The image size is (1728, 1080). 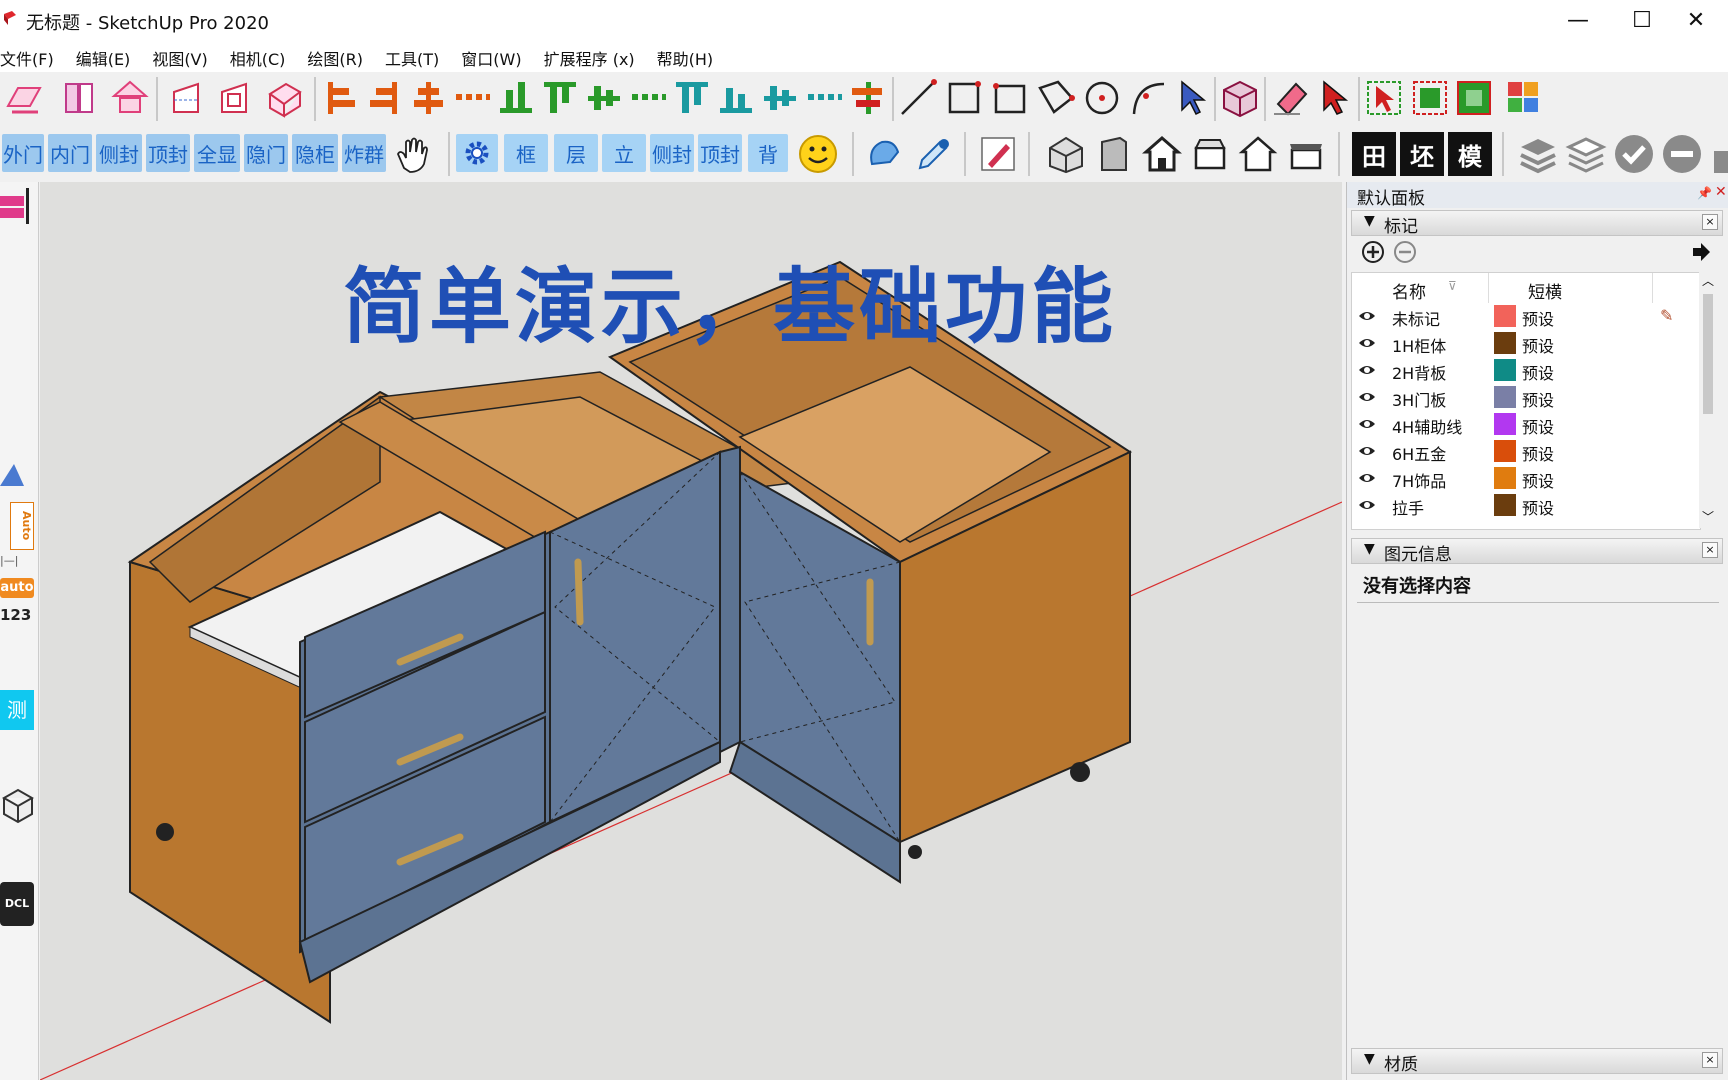 I want to click on polygon-rect-icon, so click(x=1056, y=98).